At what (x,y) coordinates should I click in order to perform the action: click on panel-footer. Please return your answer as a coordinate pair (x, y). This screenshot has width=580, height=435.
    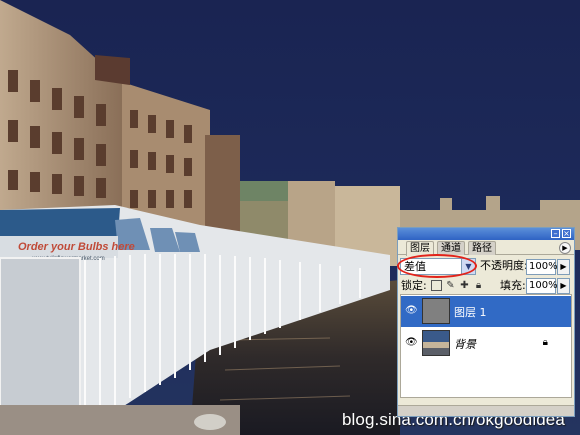
    Looking at the image, I should click on (486, 410).